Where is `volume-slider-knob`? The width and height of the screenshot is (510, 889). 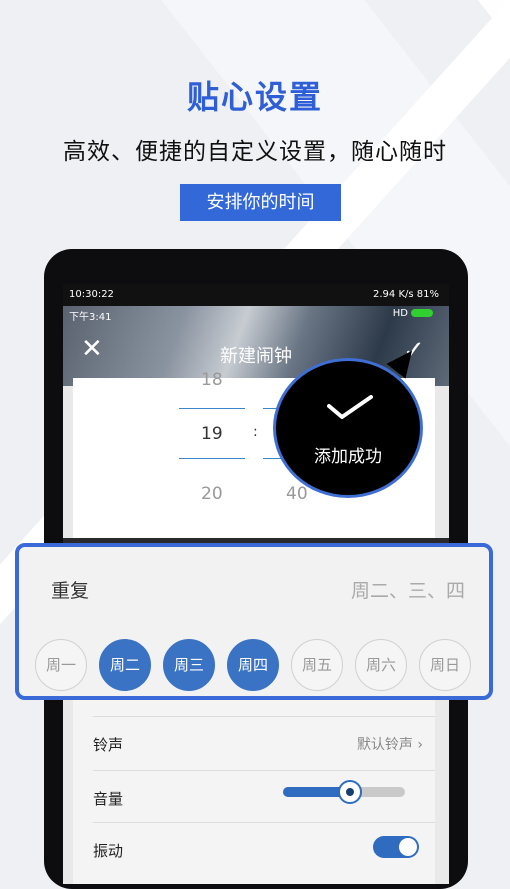
volume-slider-knob is located at coordinates (350, 792).